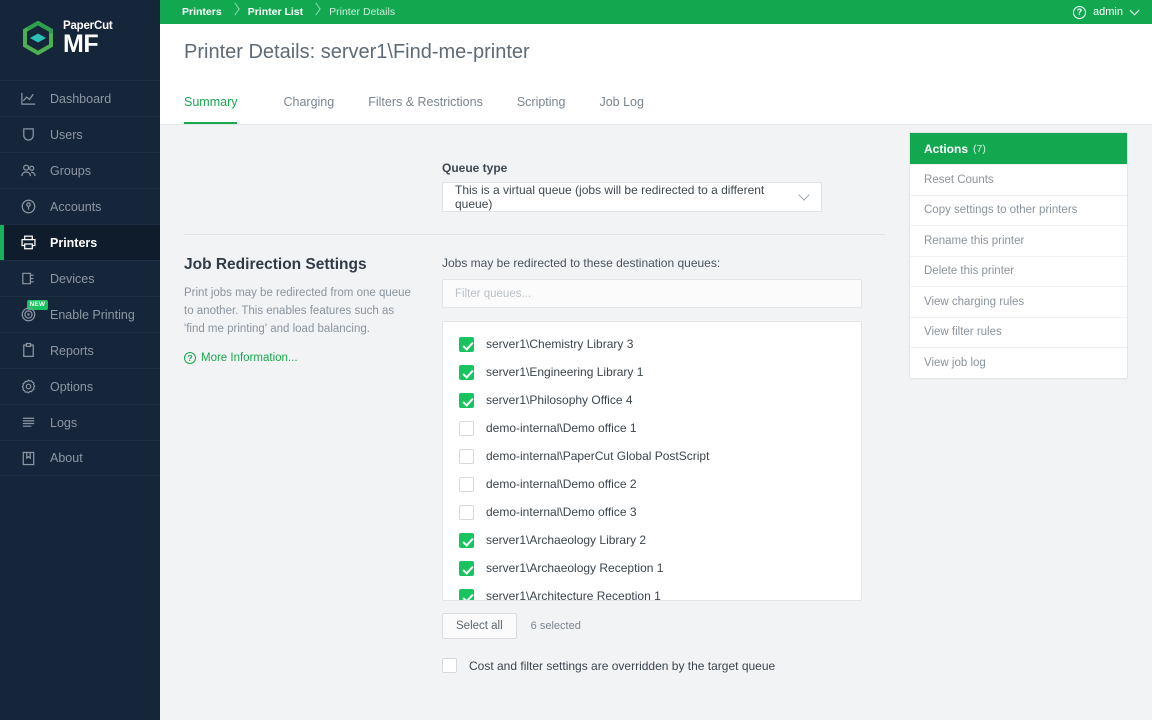 This screenshot has height=720, width=1152. Describe the element at coordinates (652, 456) in the screenshot. I see `list-item: demo-internal\PaperCut Global PostScript` at that location.